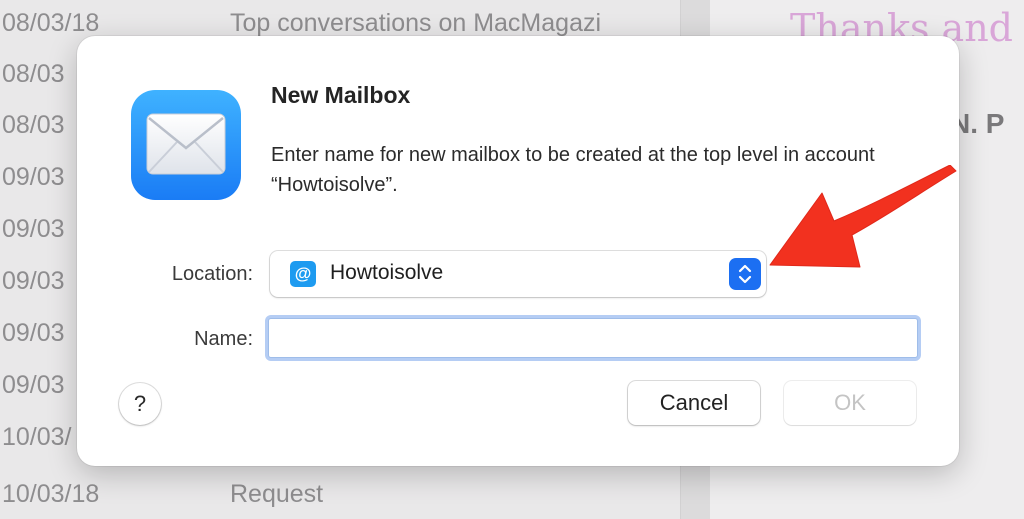  I want to click on location-label: Location:, so click(212, 274).